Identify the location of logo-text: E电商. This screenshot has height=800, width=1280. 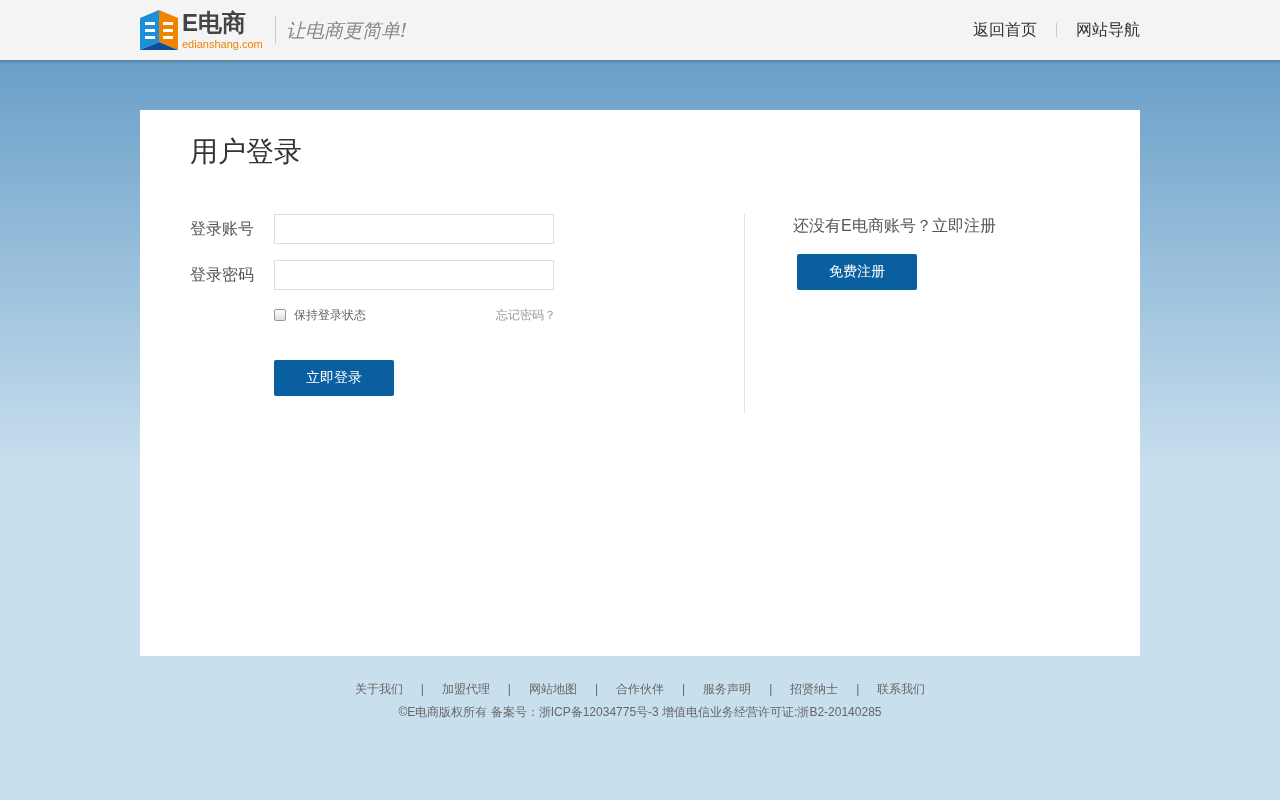
(214, 22).